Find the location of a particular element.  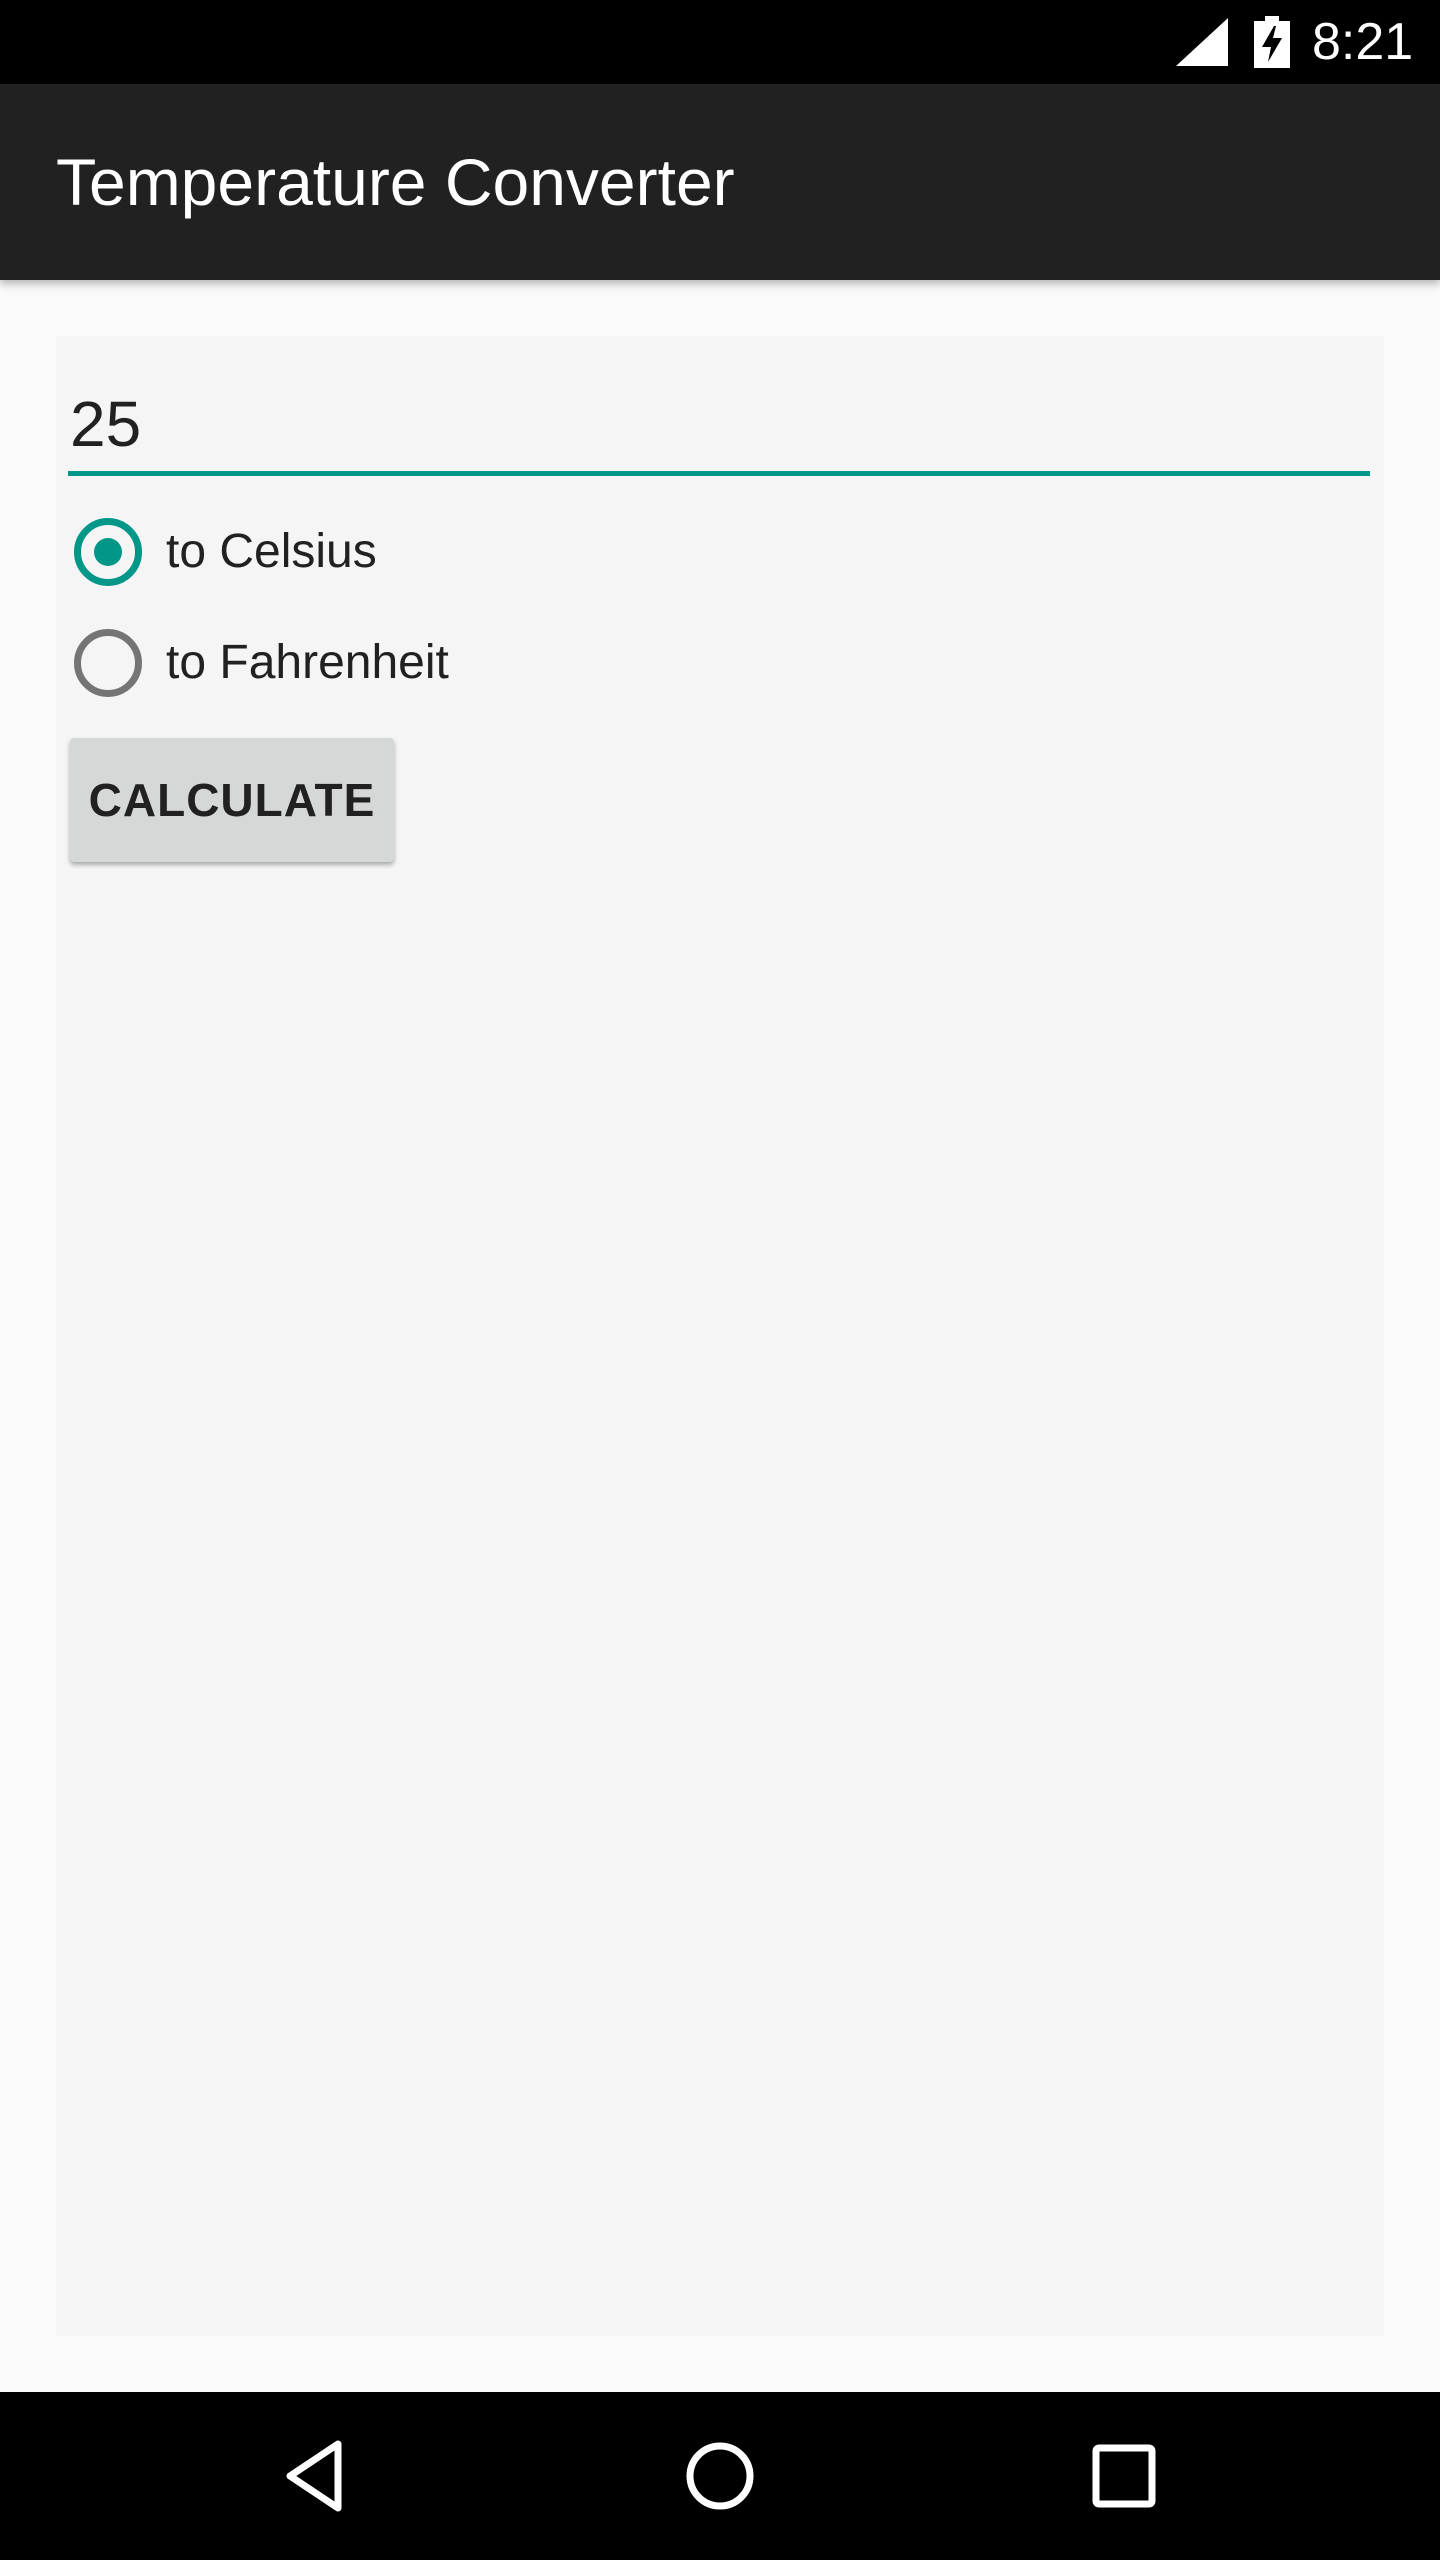

radio-unchecked-icon is located at coordinates (108, 663).